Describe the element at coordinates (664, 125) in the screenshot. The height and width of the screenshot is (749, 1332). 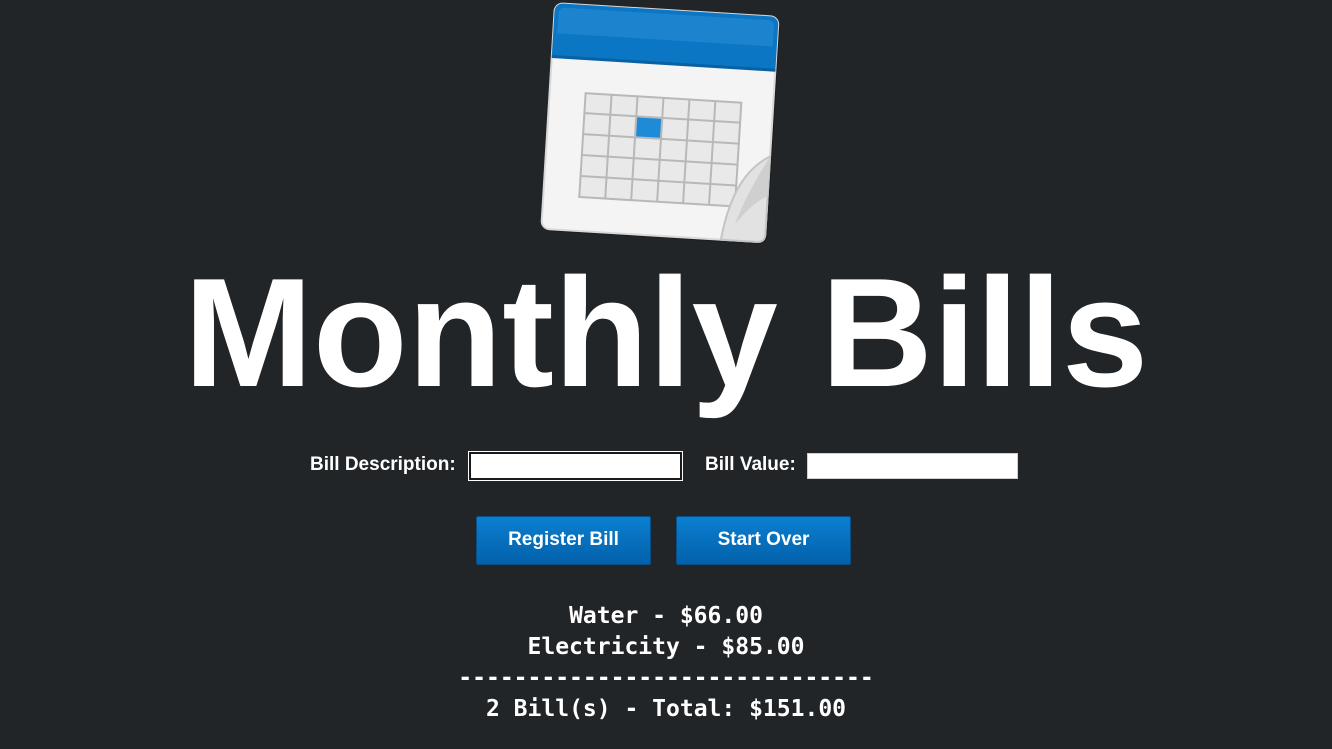
I see `calendar-icon` at that location.